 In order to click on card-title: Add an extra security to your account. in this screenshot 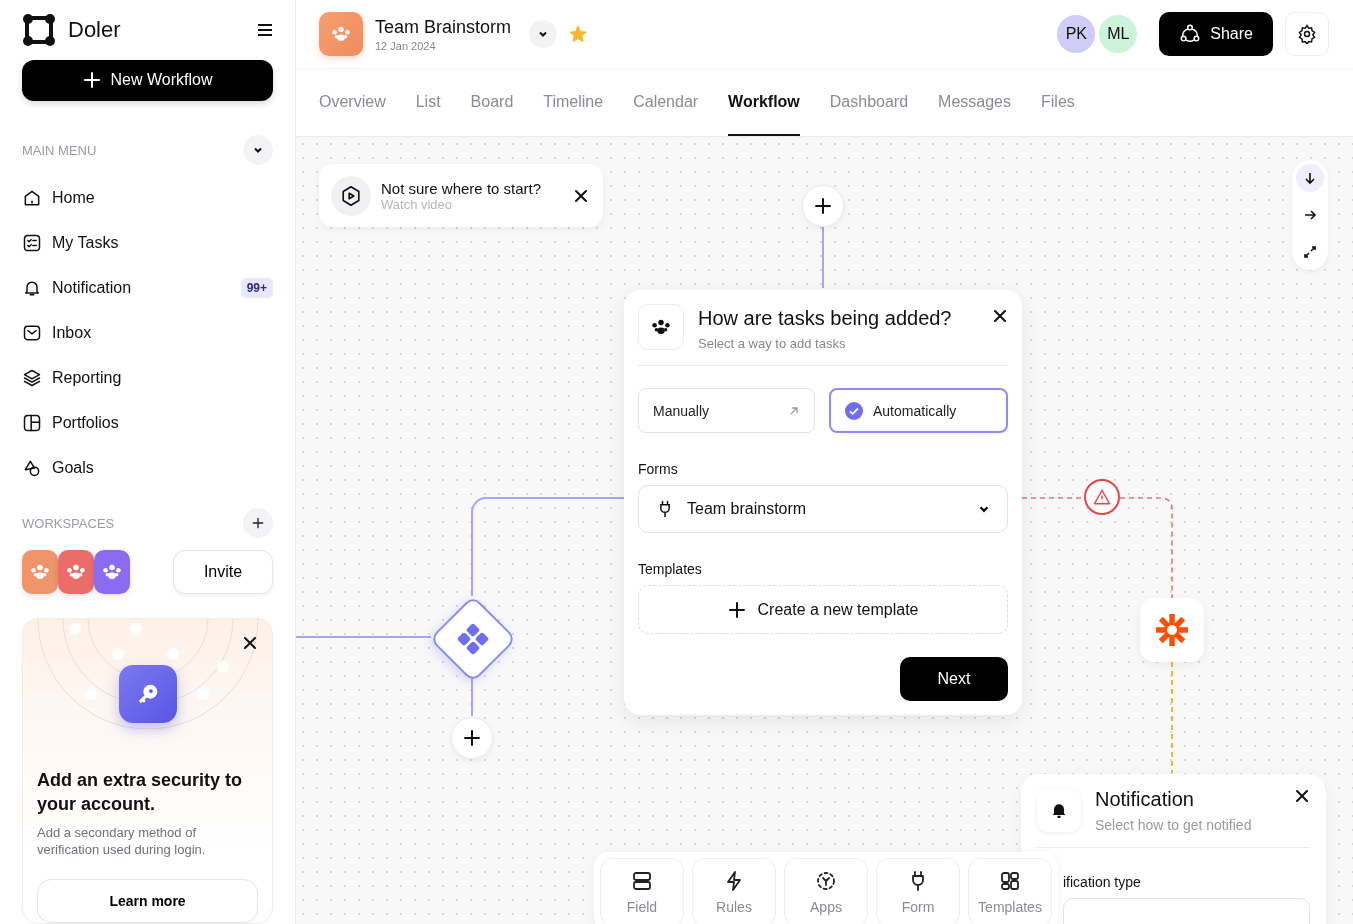, I will do `click(140, 792)`.